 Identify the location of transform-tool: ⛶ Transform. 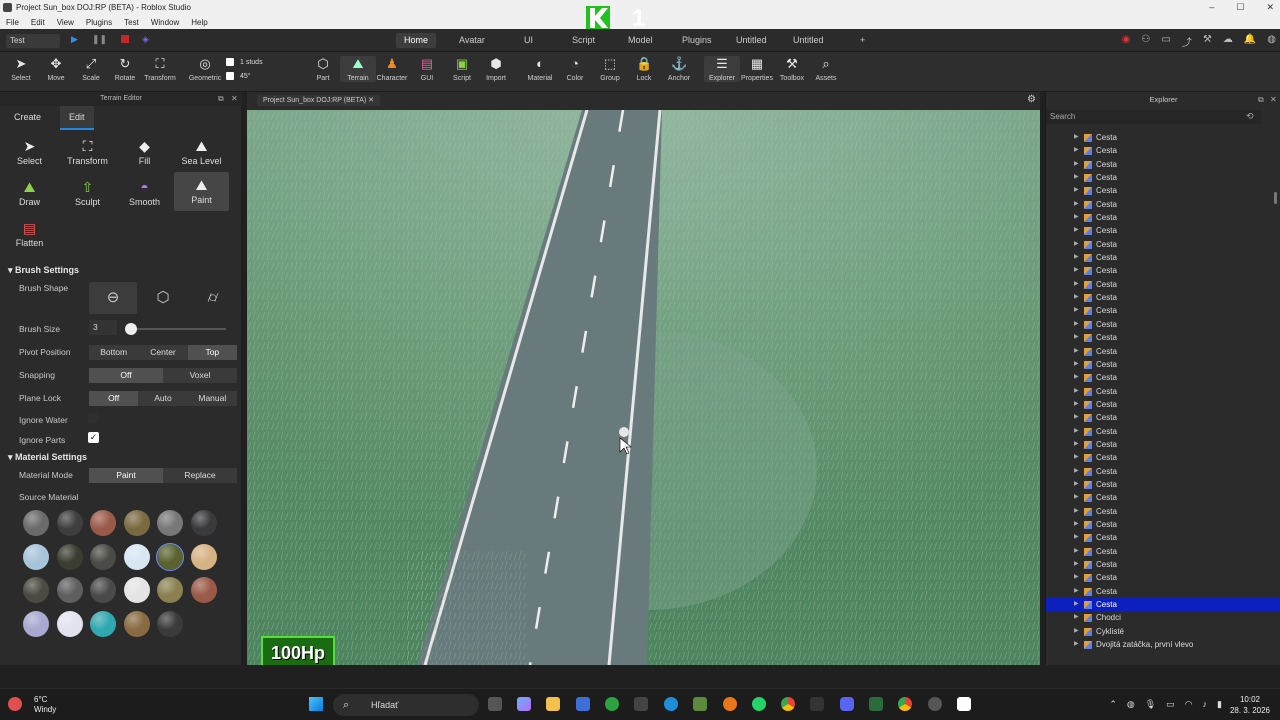
(160, 69).